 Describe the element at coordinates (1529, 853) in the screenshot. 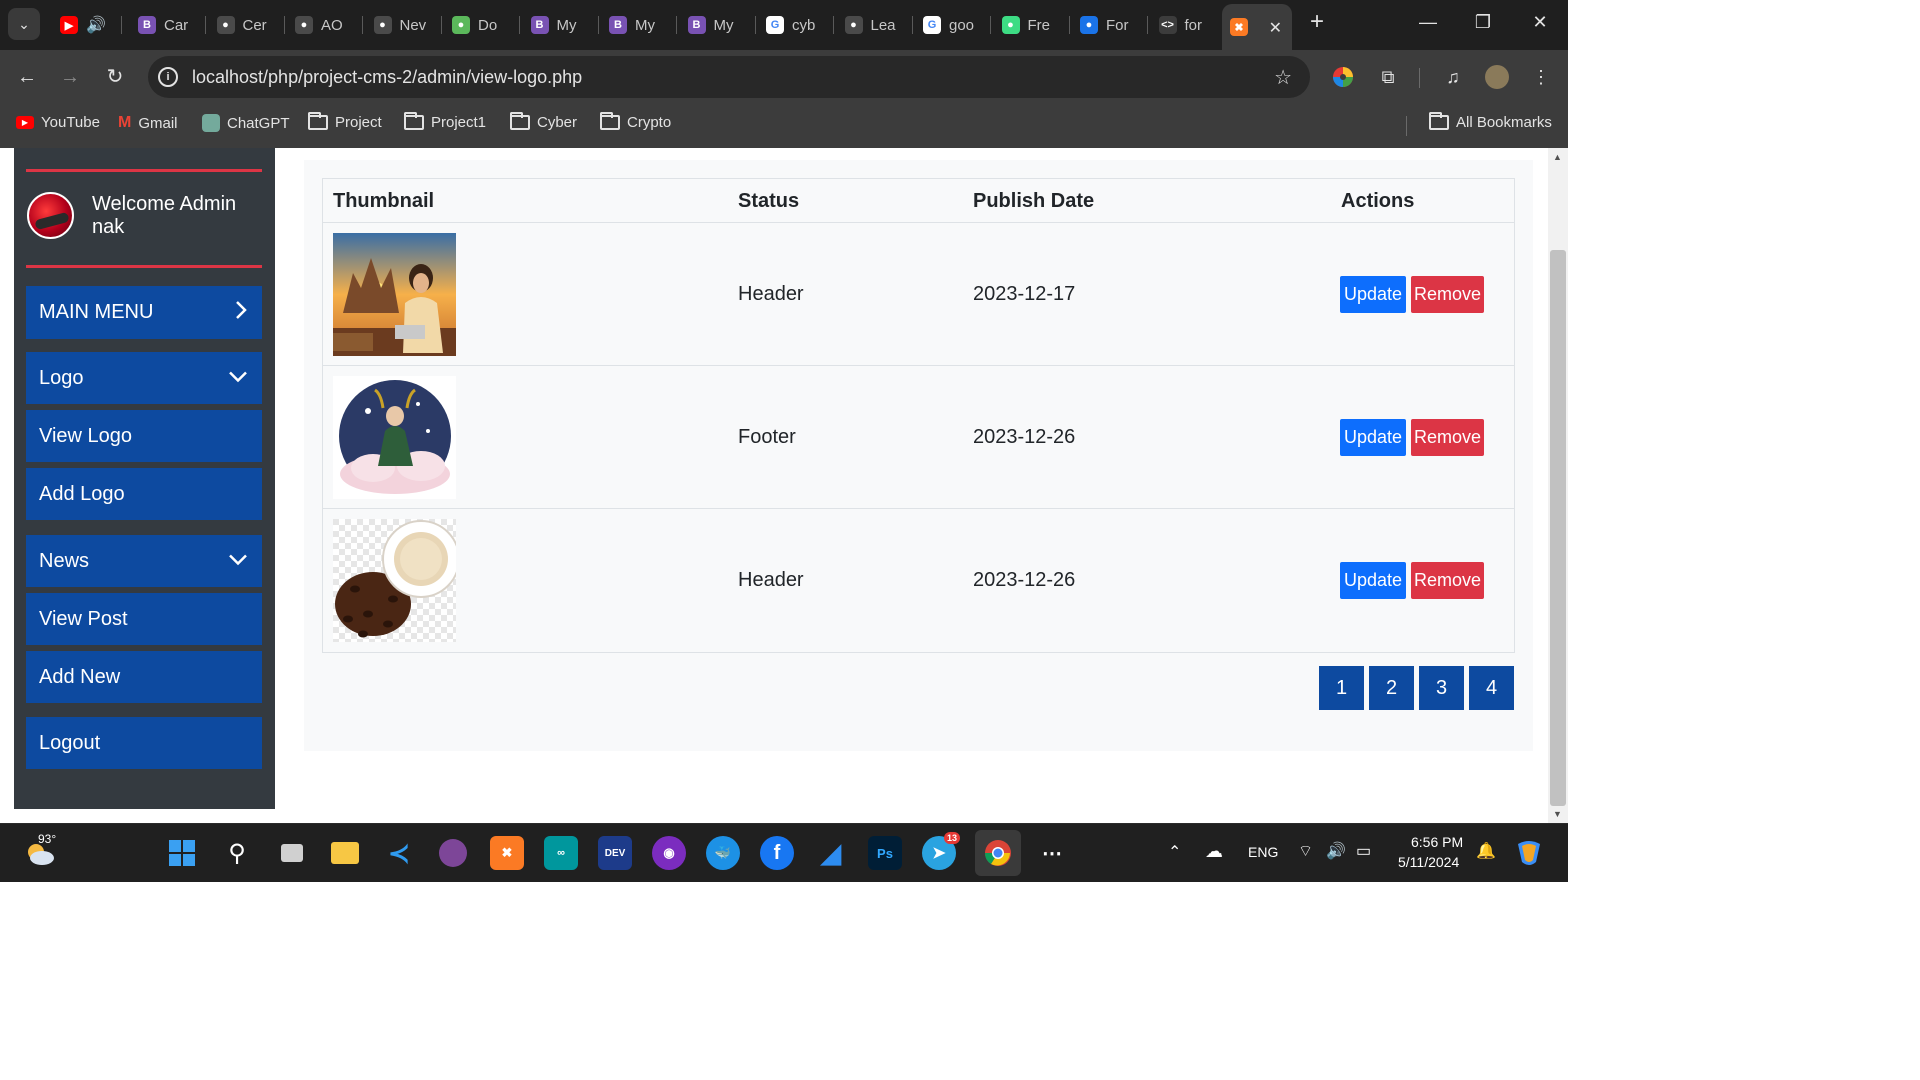

I see `copilot-icon` at that location.